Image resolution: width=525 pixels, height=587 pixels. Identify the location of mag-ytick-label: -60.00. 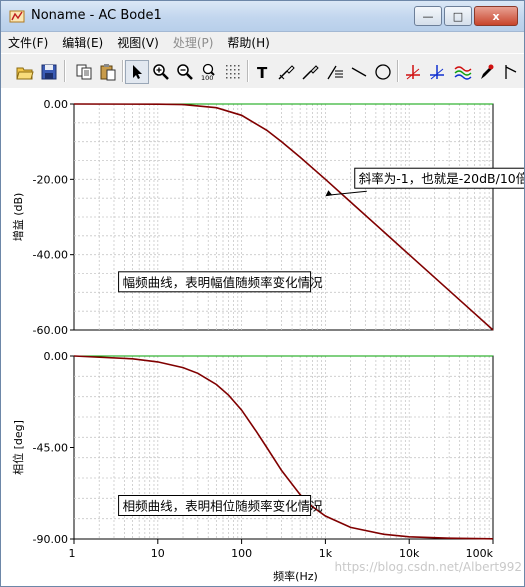
(50, 330).